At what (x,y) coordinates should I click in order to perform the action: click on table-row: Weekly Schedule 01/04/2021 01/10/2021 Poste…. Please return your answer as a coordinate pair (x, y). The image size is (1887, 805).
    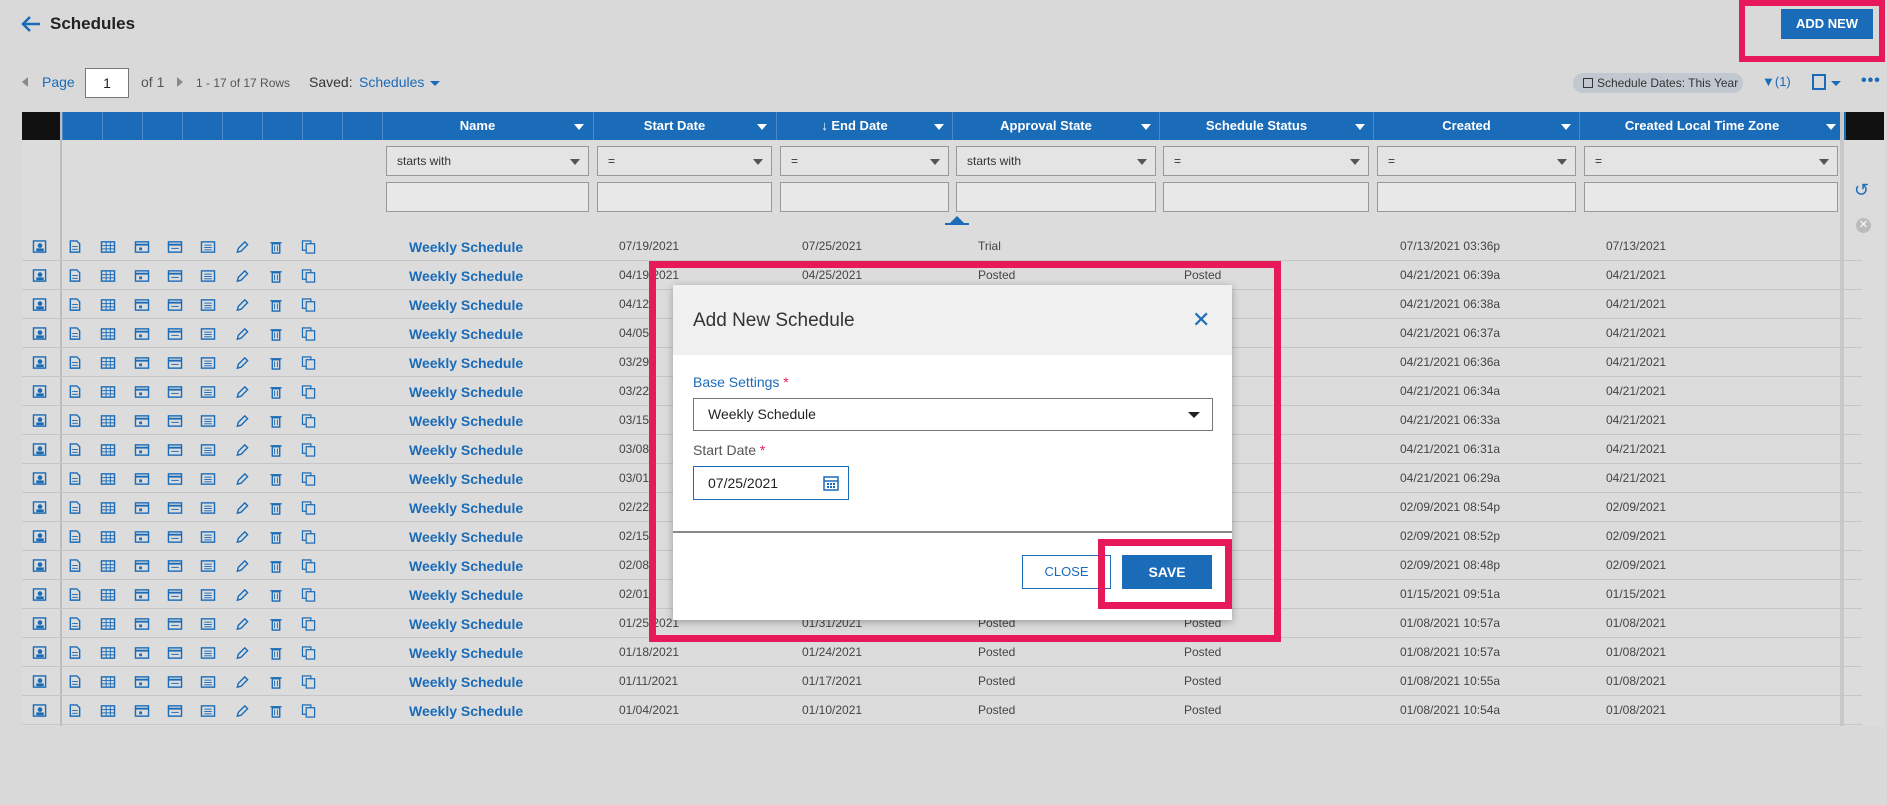
    Looking at the image, I should click on (942, 710).